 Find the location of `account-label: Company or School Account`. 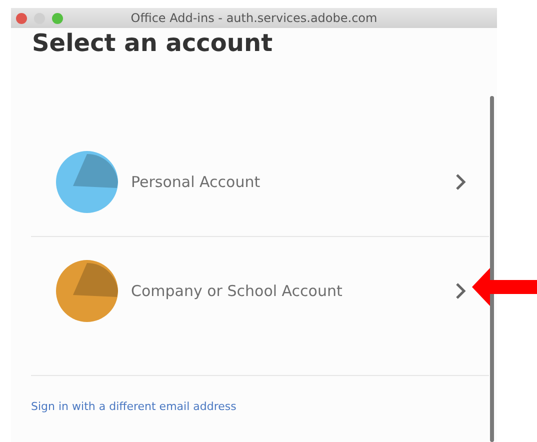

account-label: Company or School Account is located at coordinates (293, 291).